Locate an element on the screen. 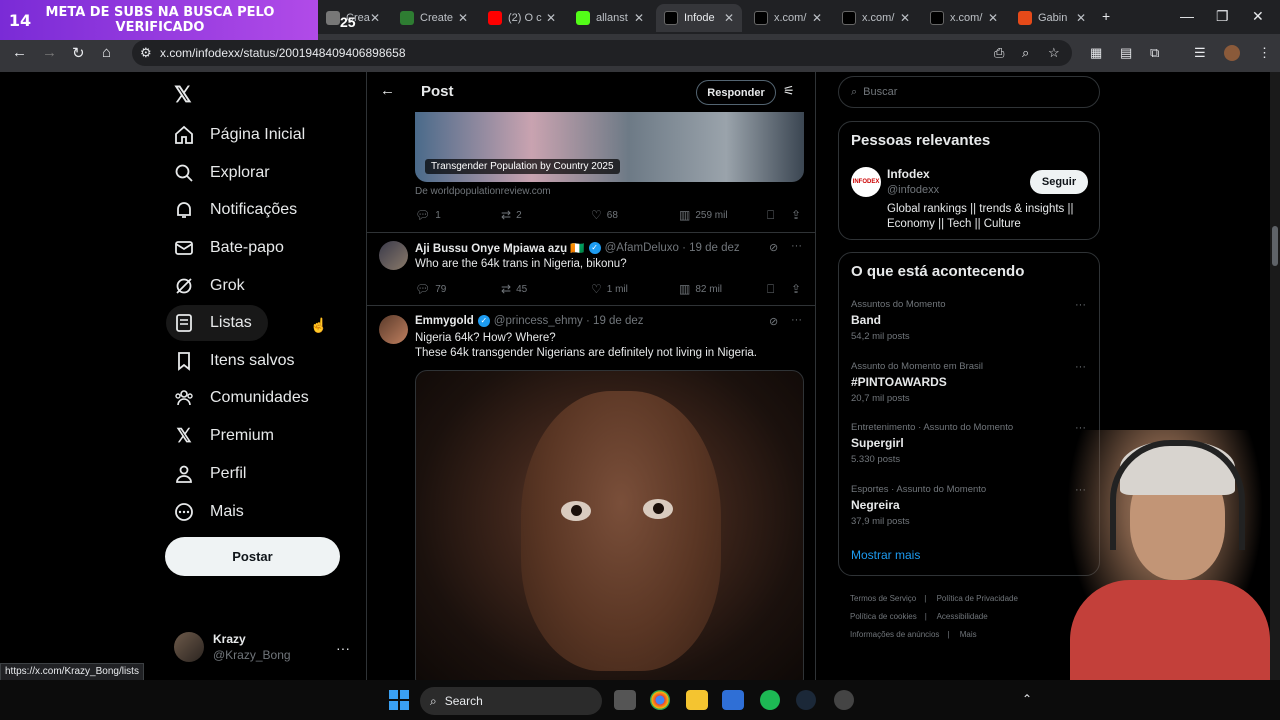  spotify-icon is located at coordinates (770, 700).